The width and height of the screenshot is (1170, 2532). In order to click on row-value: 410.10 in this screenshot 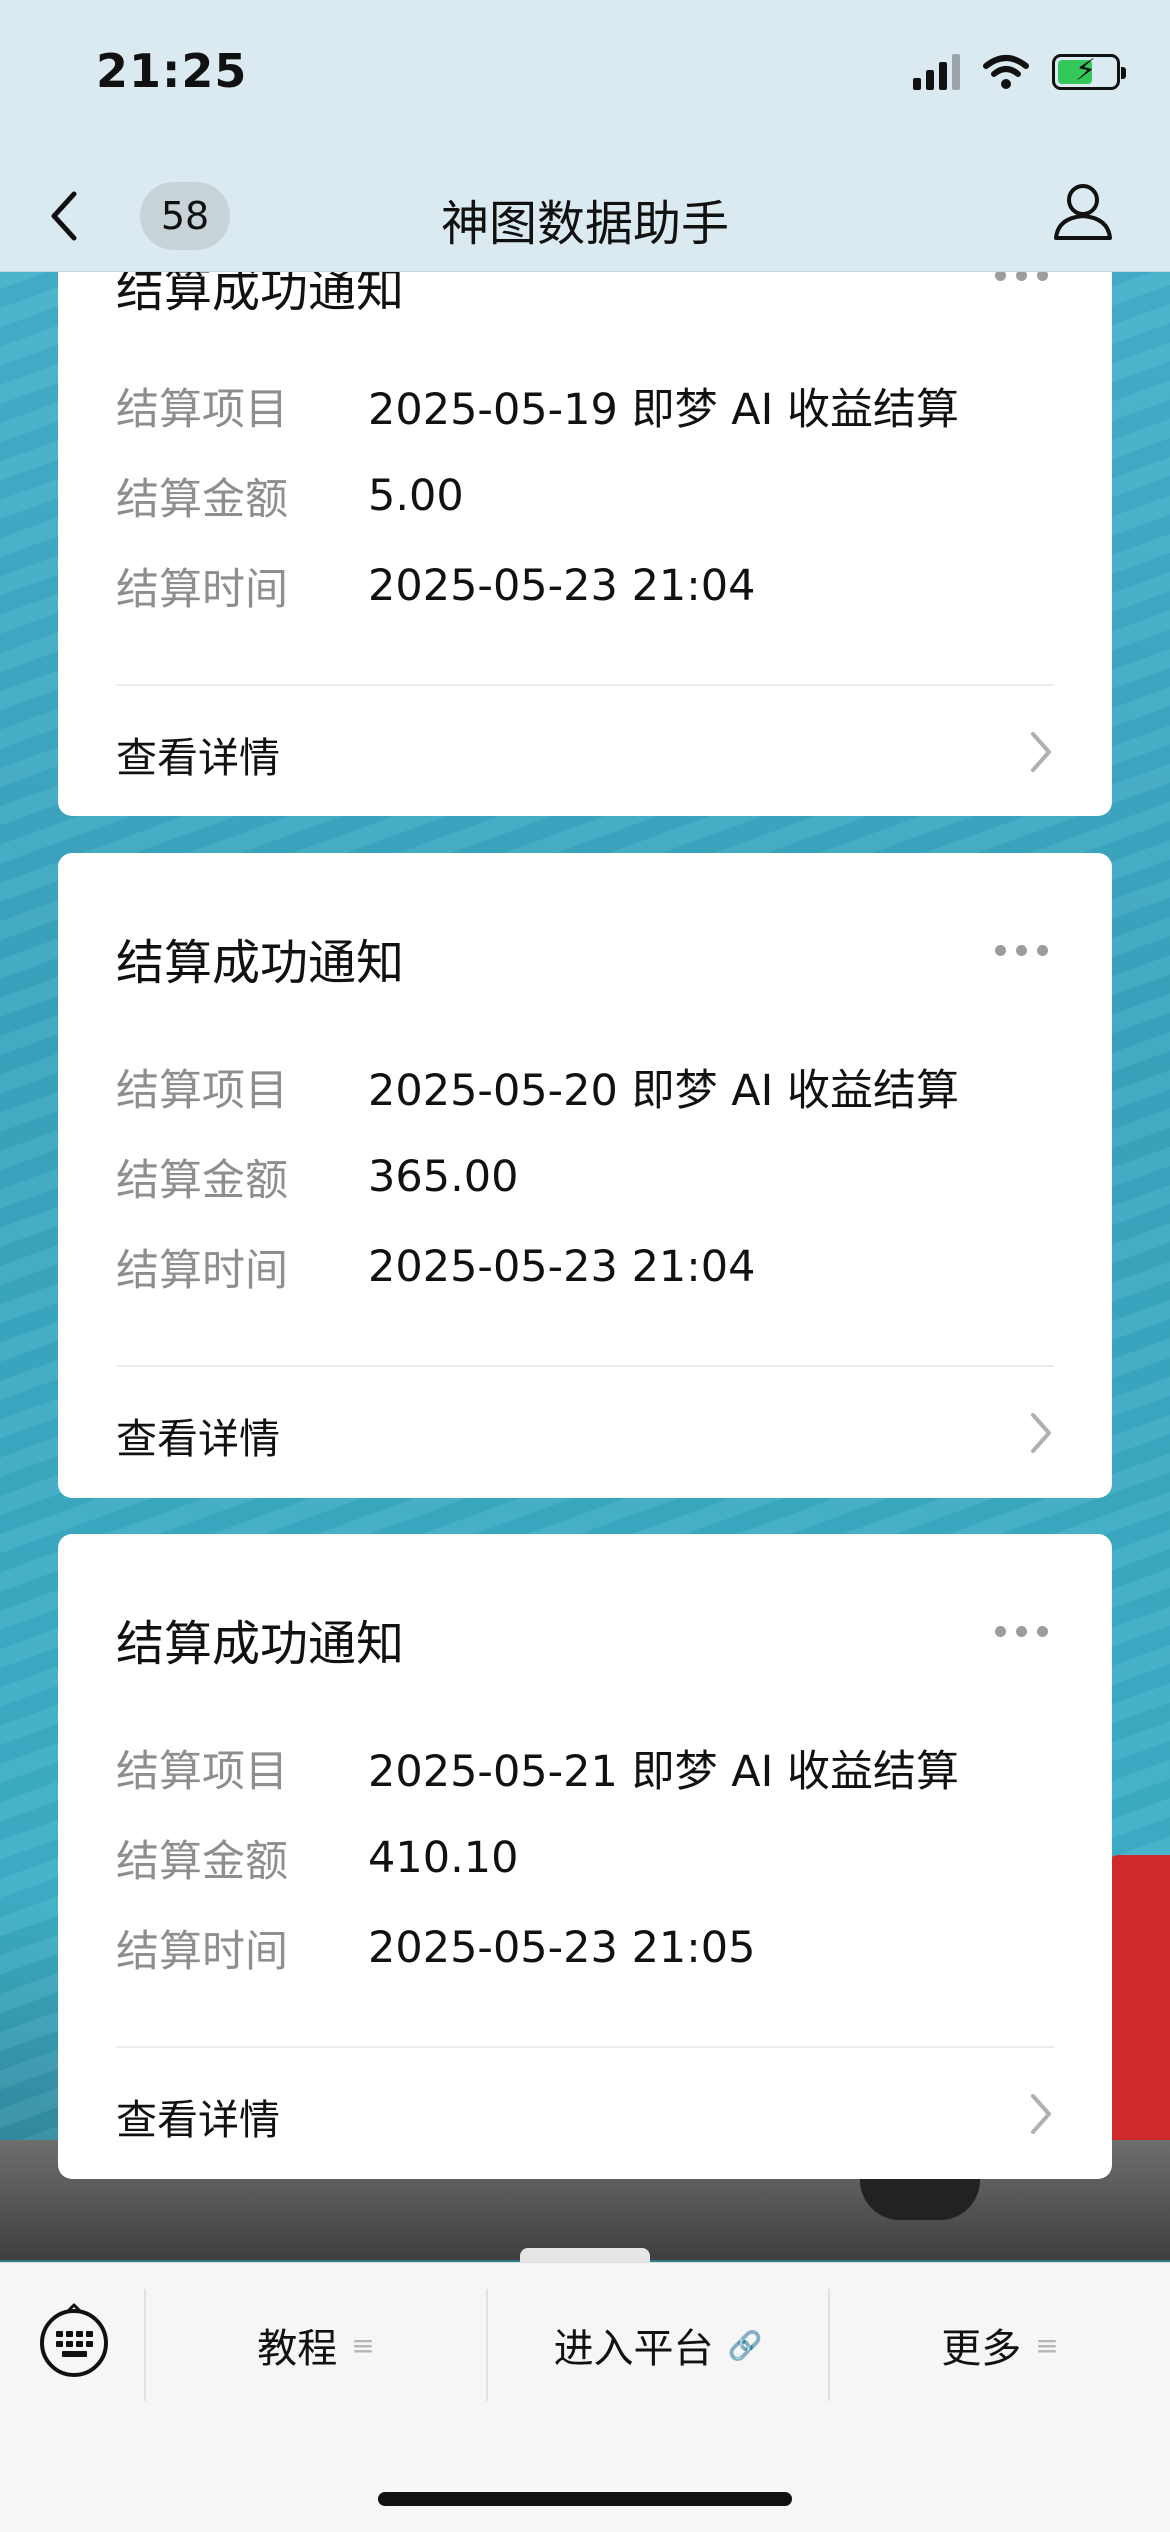, I will do `click(443, 1858)`.